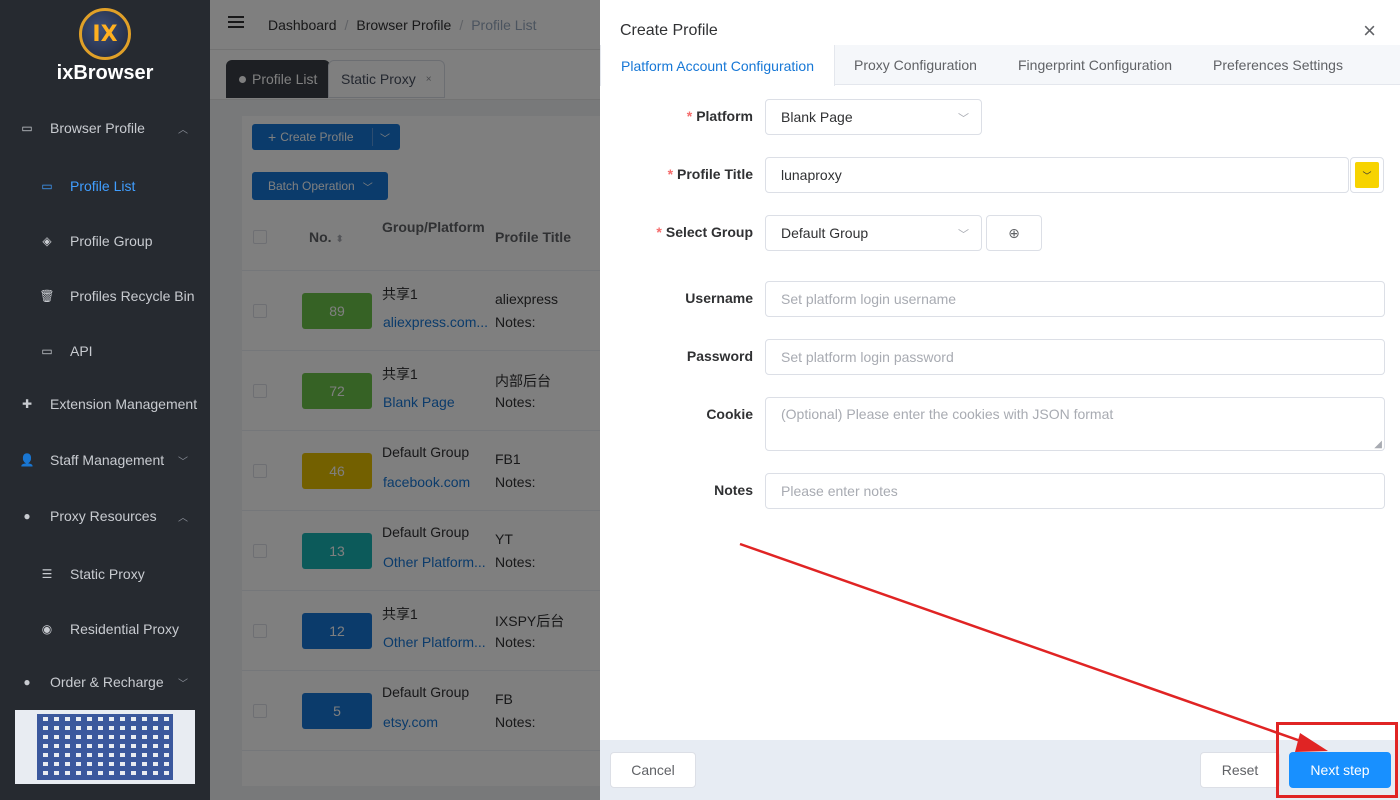 This screenshot has width=1400, height=800. I want to click on username-input: Set platform login username, so click(1075, 299).